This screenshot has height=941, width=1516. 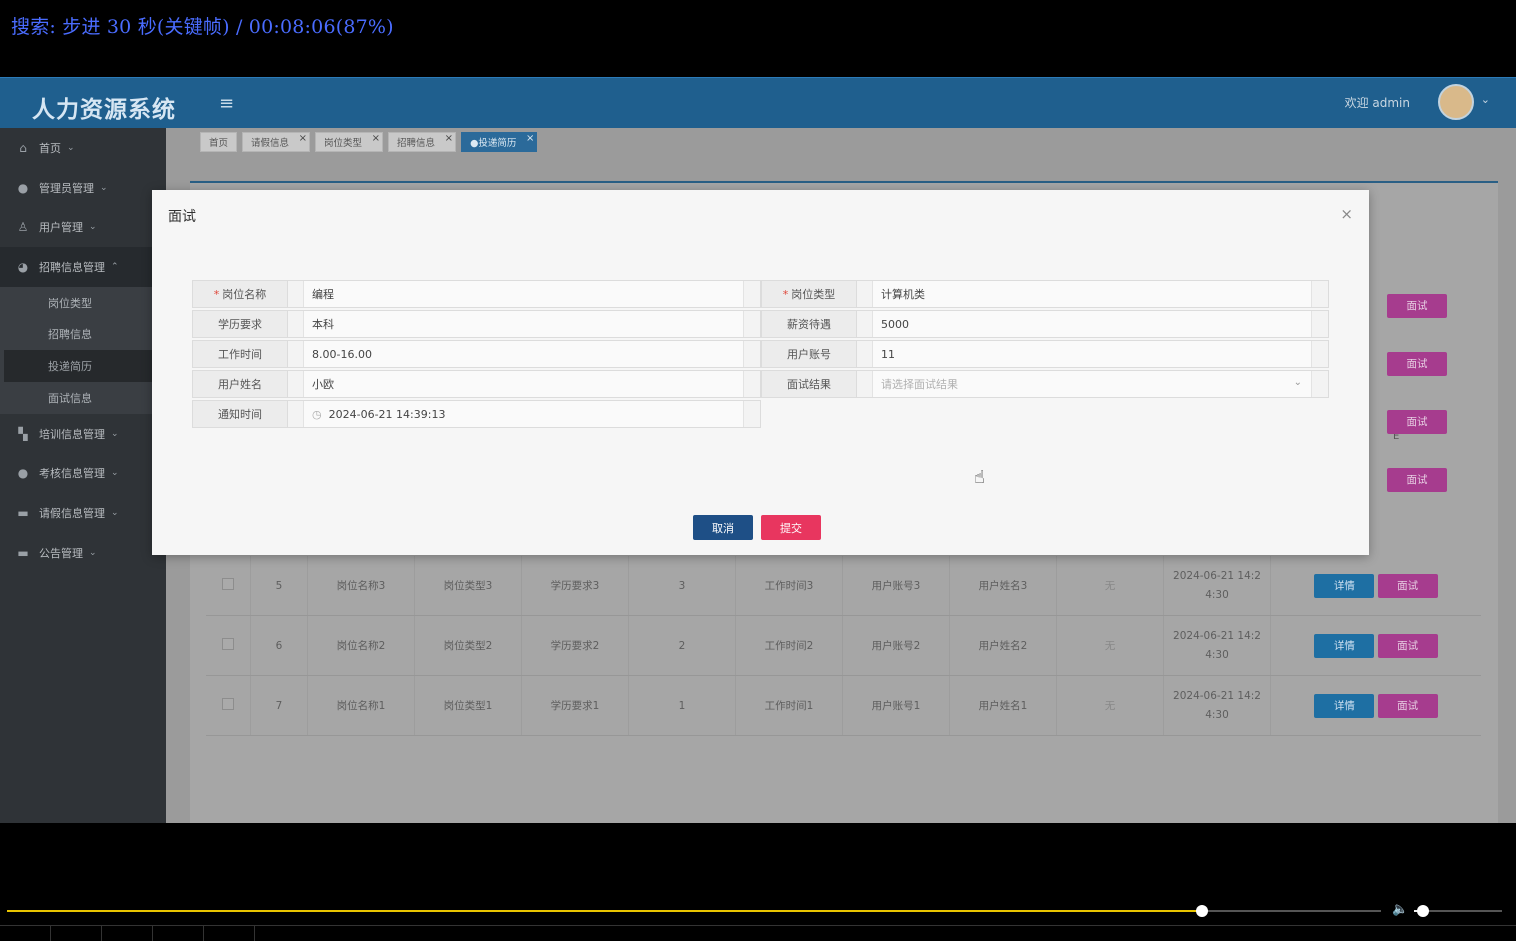 What do you see at coordinates (523, 294) in the screenshot?
I see `position-name-input: 编程` at bounding box center [523, 294].